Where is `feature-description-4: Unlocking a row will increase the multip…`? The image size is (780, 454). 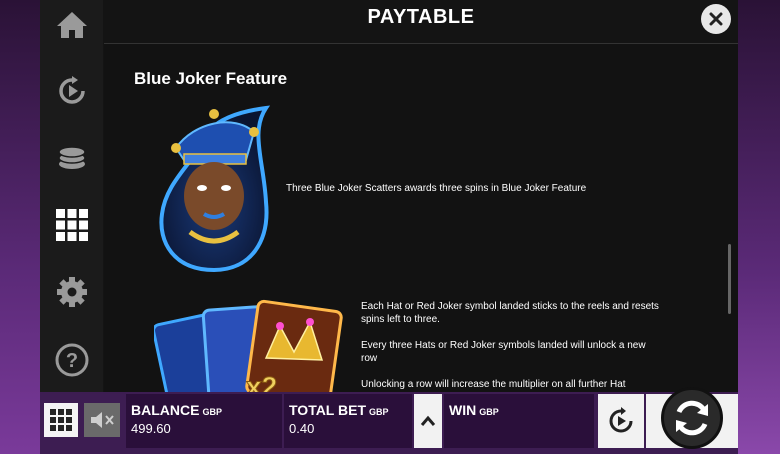
feature-description-4: Unlocking a row will increase the multip… is located at coordinates (493, 384).